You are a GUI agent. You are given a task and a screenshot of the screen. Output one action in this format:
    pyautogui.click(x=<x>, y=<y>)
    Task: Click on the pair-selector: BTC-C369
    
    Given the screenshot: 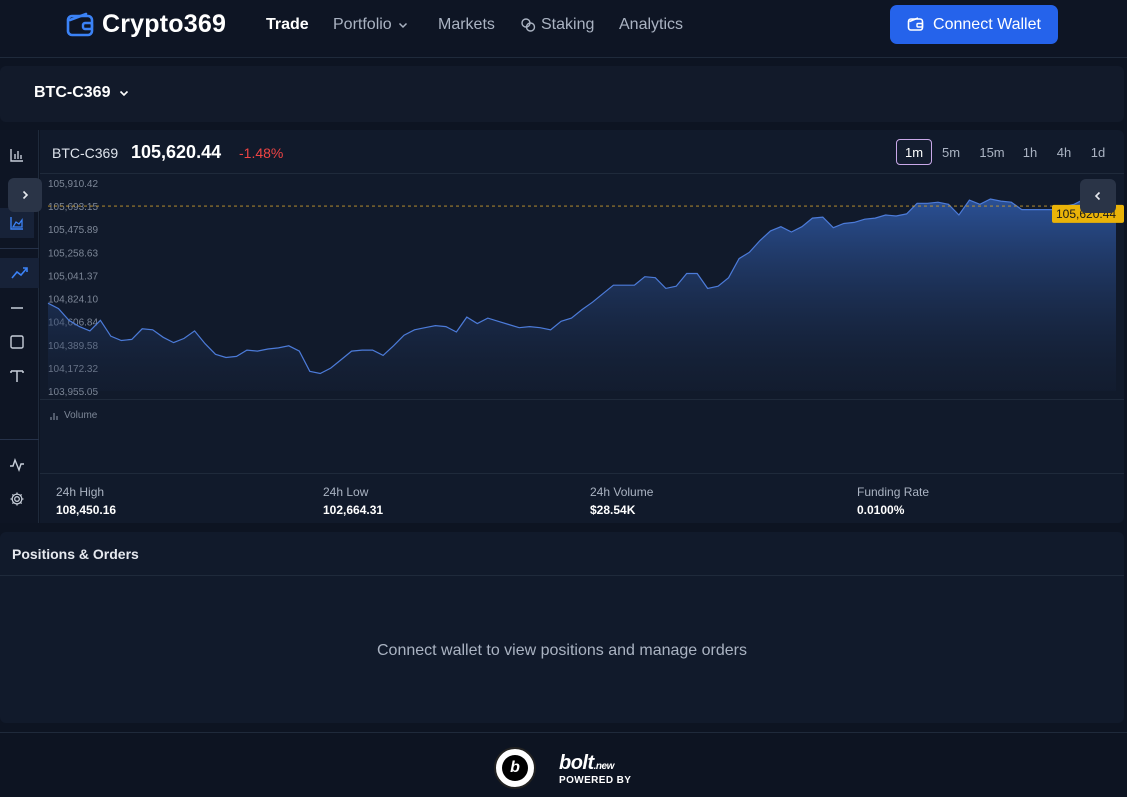 What is the action you would take?
    pyautogui.click(x=82, y=93)
    